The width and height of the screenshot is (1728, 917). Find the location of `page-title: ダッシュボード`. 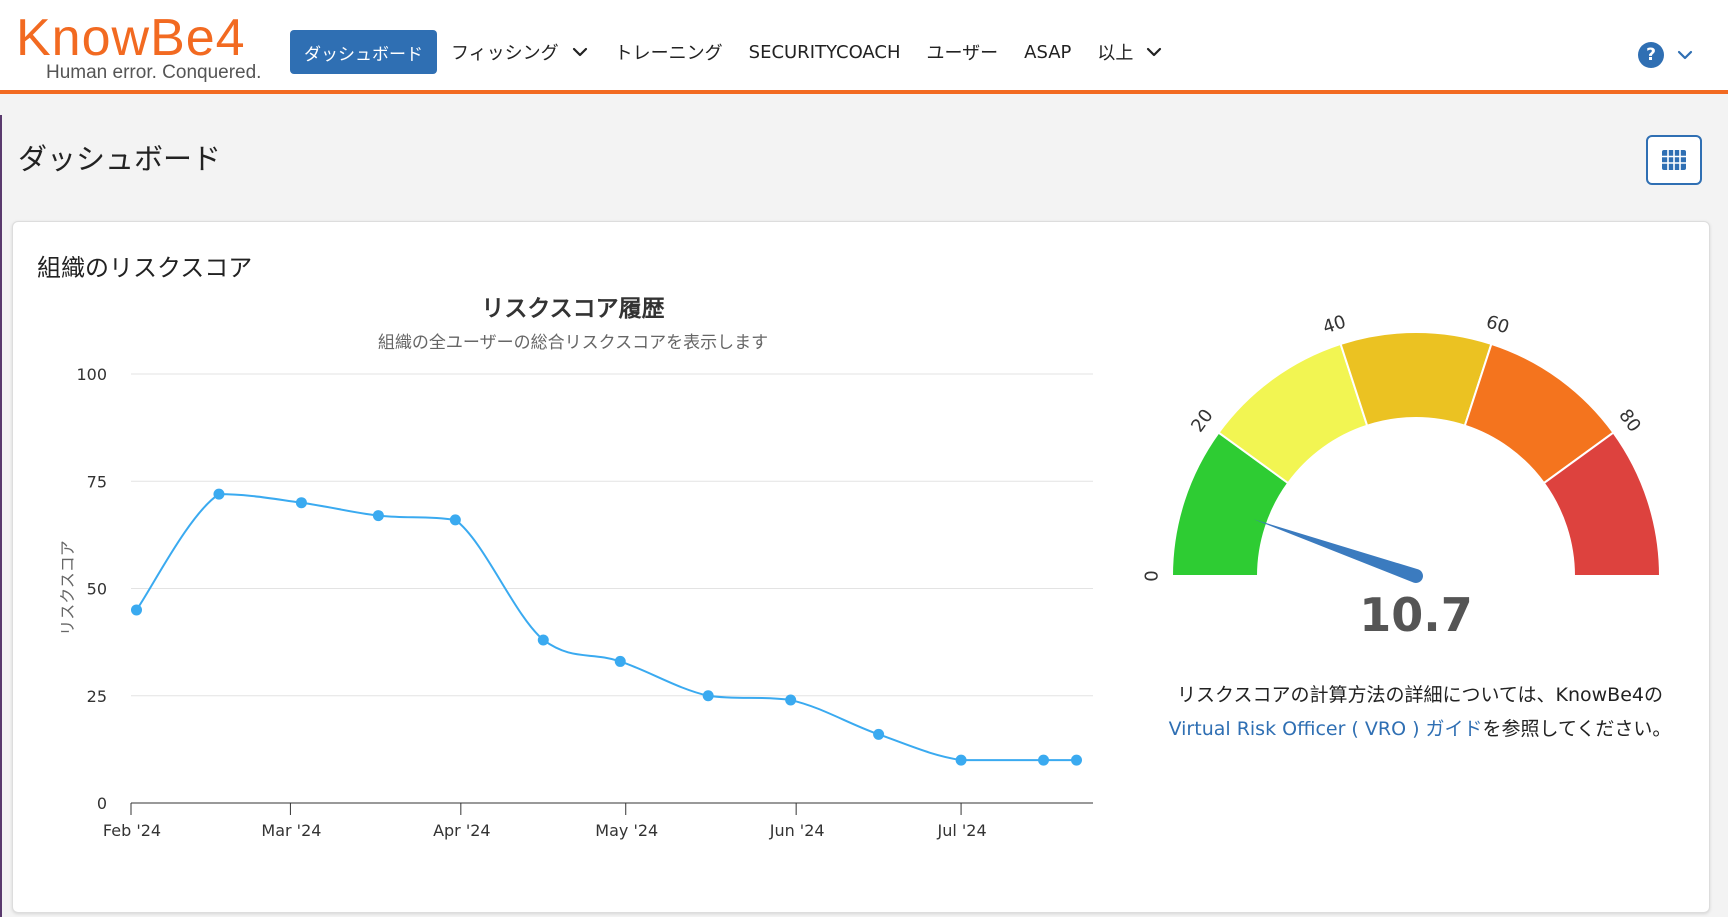

page-title: ダッシュボード is located at coordinates (120, 159).